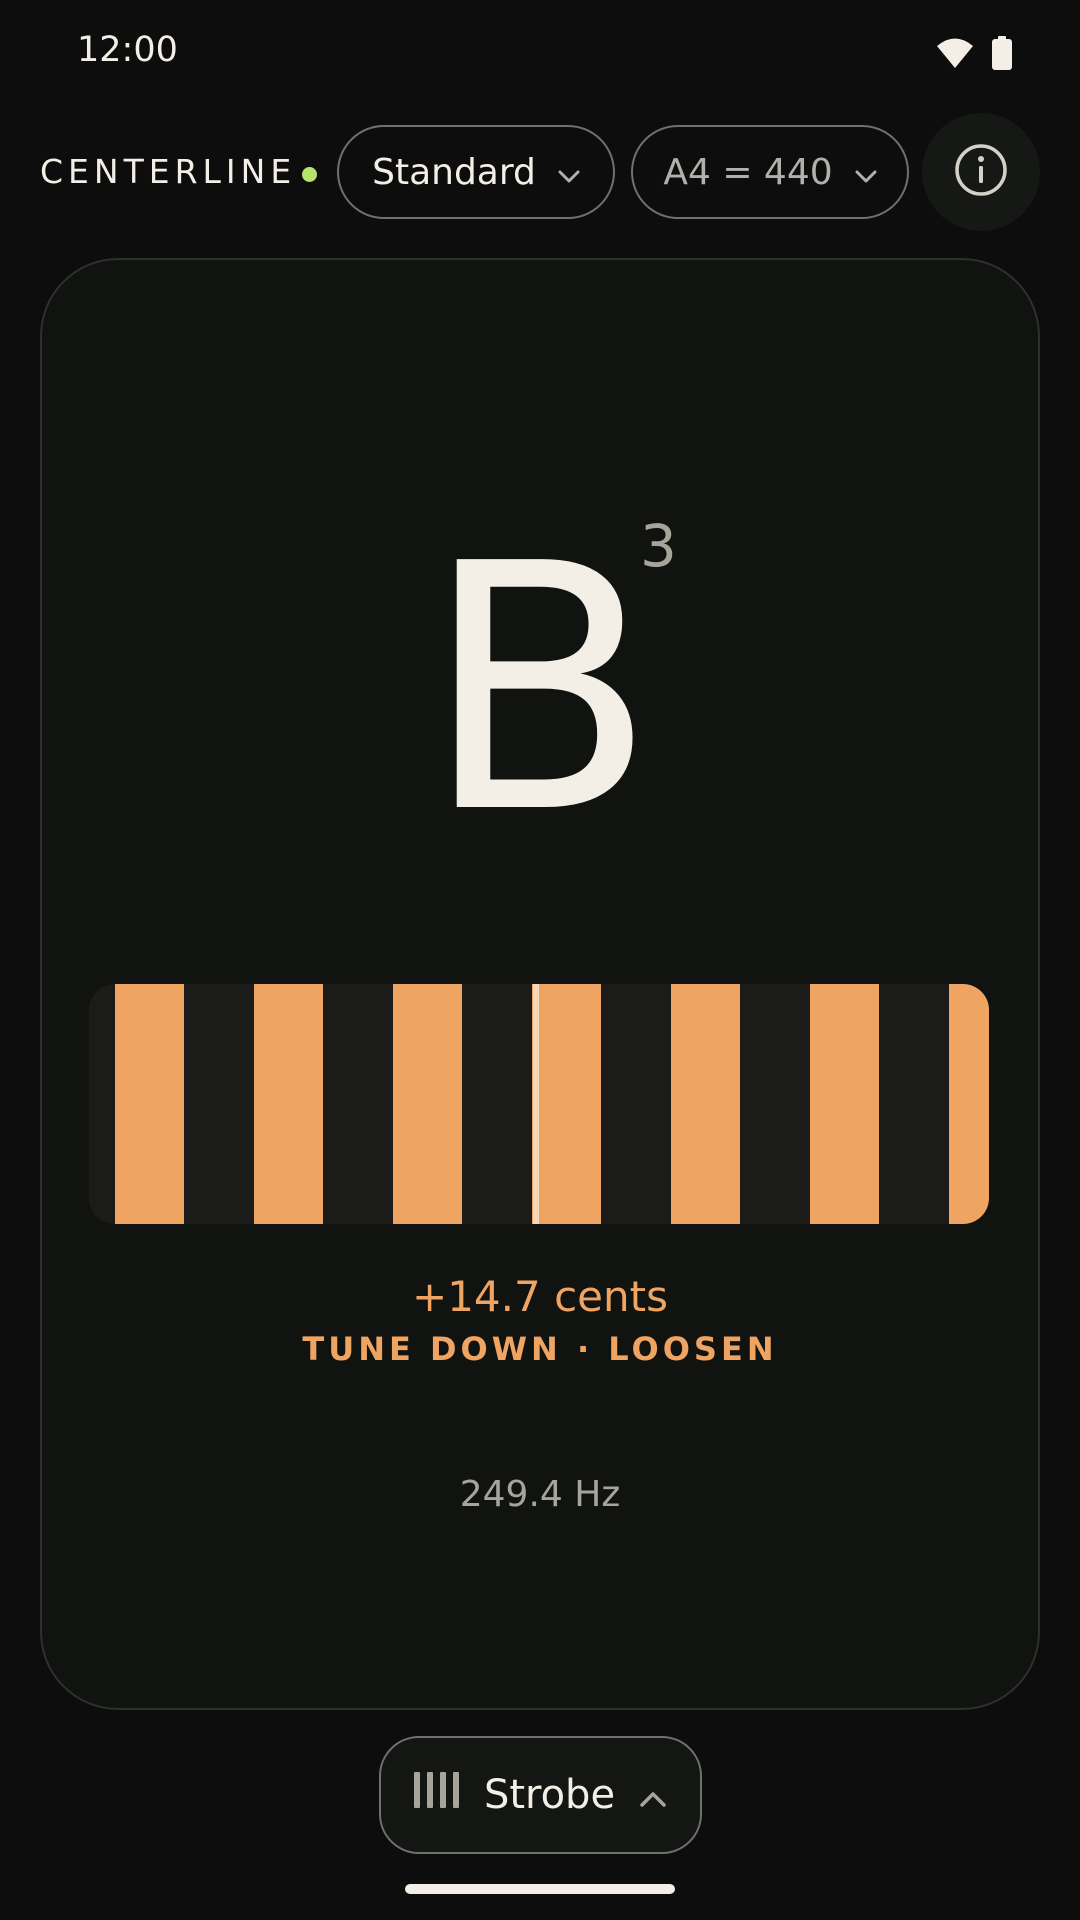 The width and height of the screenshot is (1080, 1920). I want to click on info-button, so click(981, 172).